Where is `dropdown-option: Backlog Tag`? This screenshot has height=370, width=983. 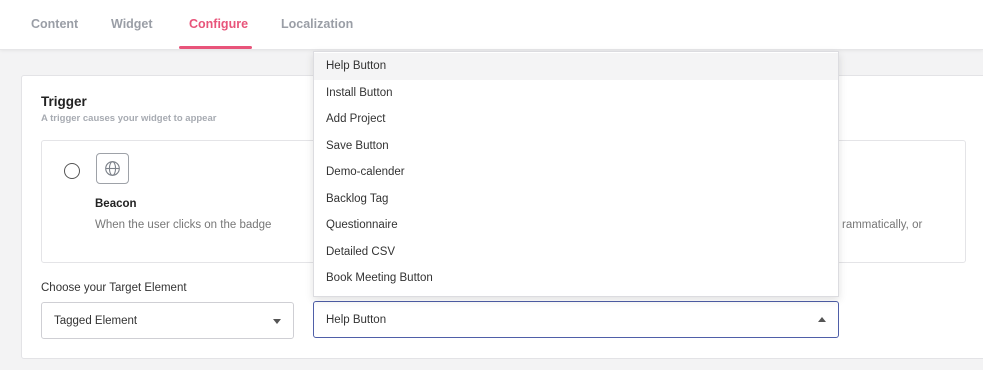
dropdown-option: Backlog Tag is located at coordinates (576, 199).